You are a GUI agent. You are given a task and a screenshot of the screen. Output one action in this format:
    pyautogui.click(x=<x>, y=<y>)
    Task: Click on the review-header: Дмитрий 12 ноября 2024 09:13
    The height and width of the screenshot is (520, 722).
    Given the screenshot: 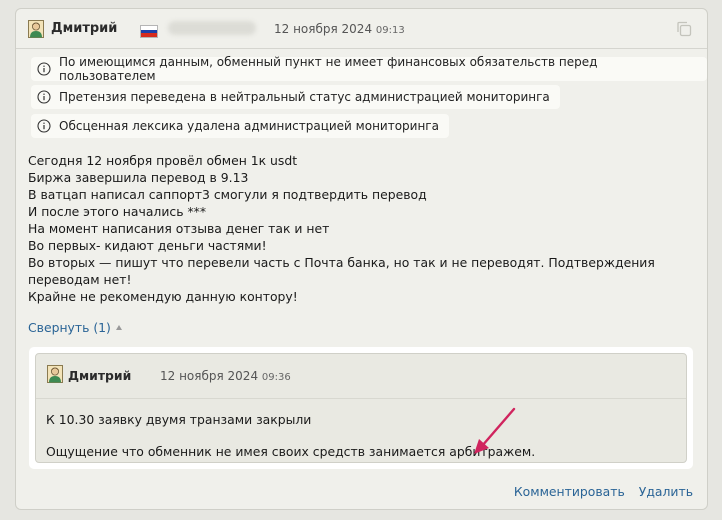 What is the action you would take?
    pyautogui.click(x=361, y=29)
    